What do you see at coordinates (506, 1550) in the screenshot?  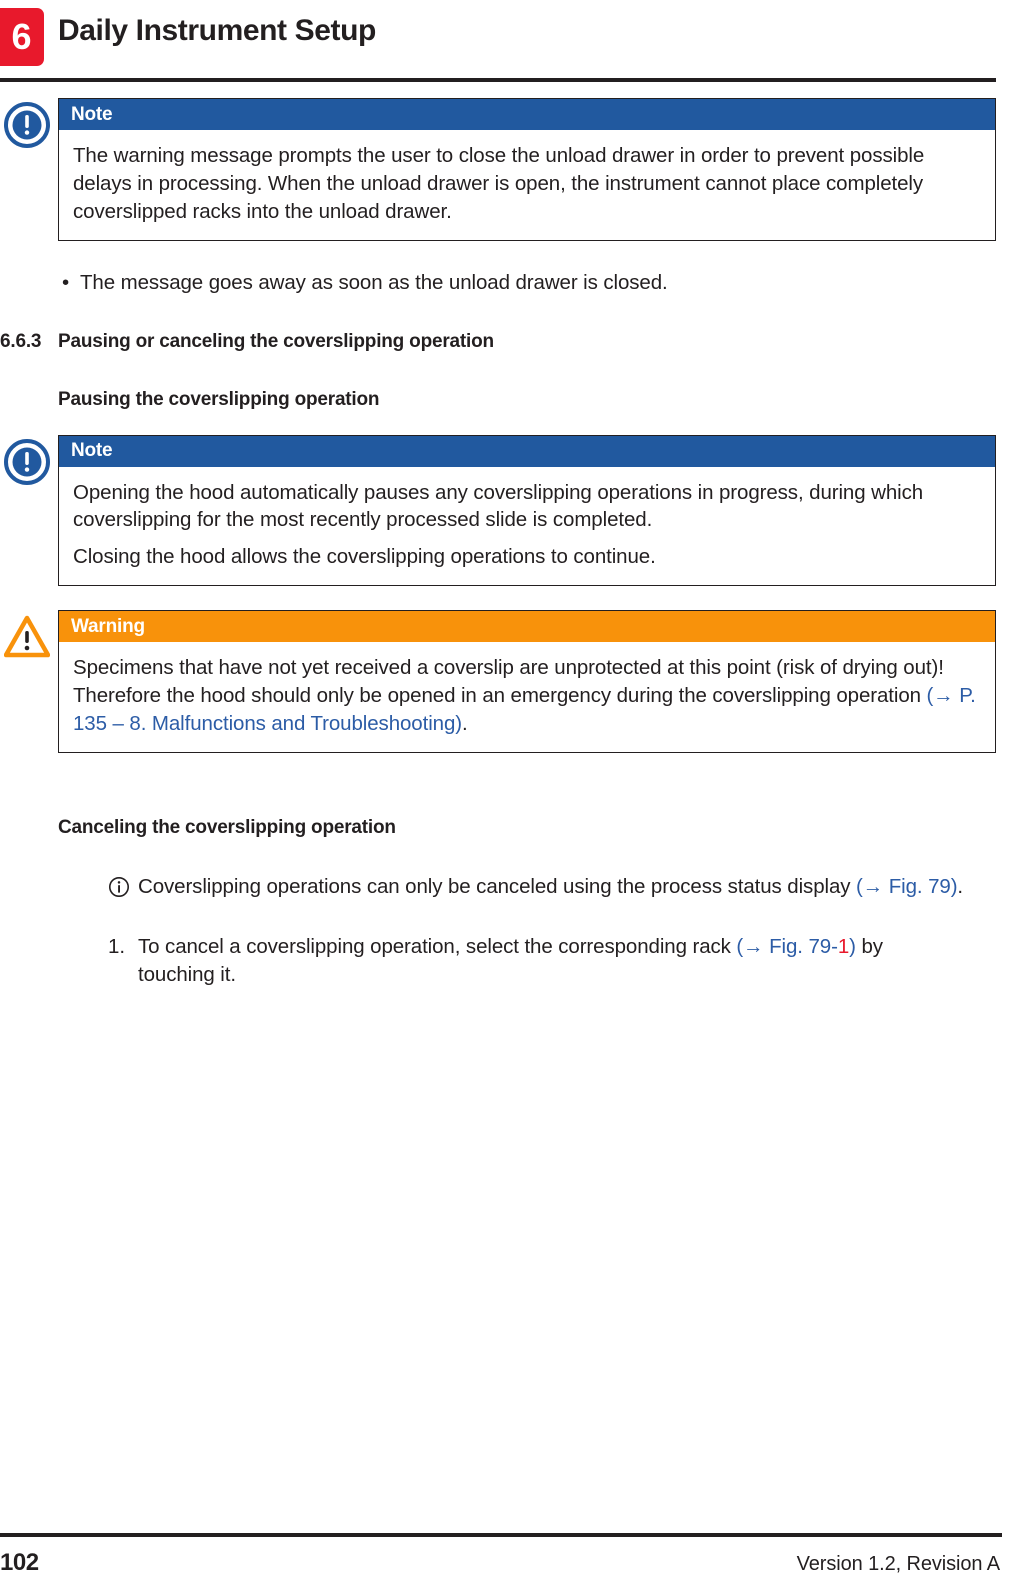 I see `page-footer: 102 Version 1.2, Revision A` at bounding box center [506, 1550].